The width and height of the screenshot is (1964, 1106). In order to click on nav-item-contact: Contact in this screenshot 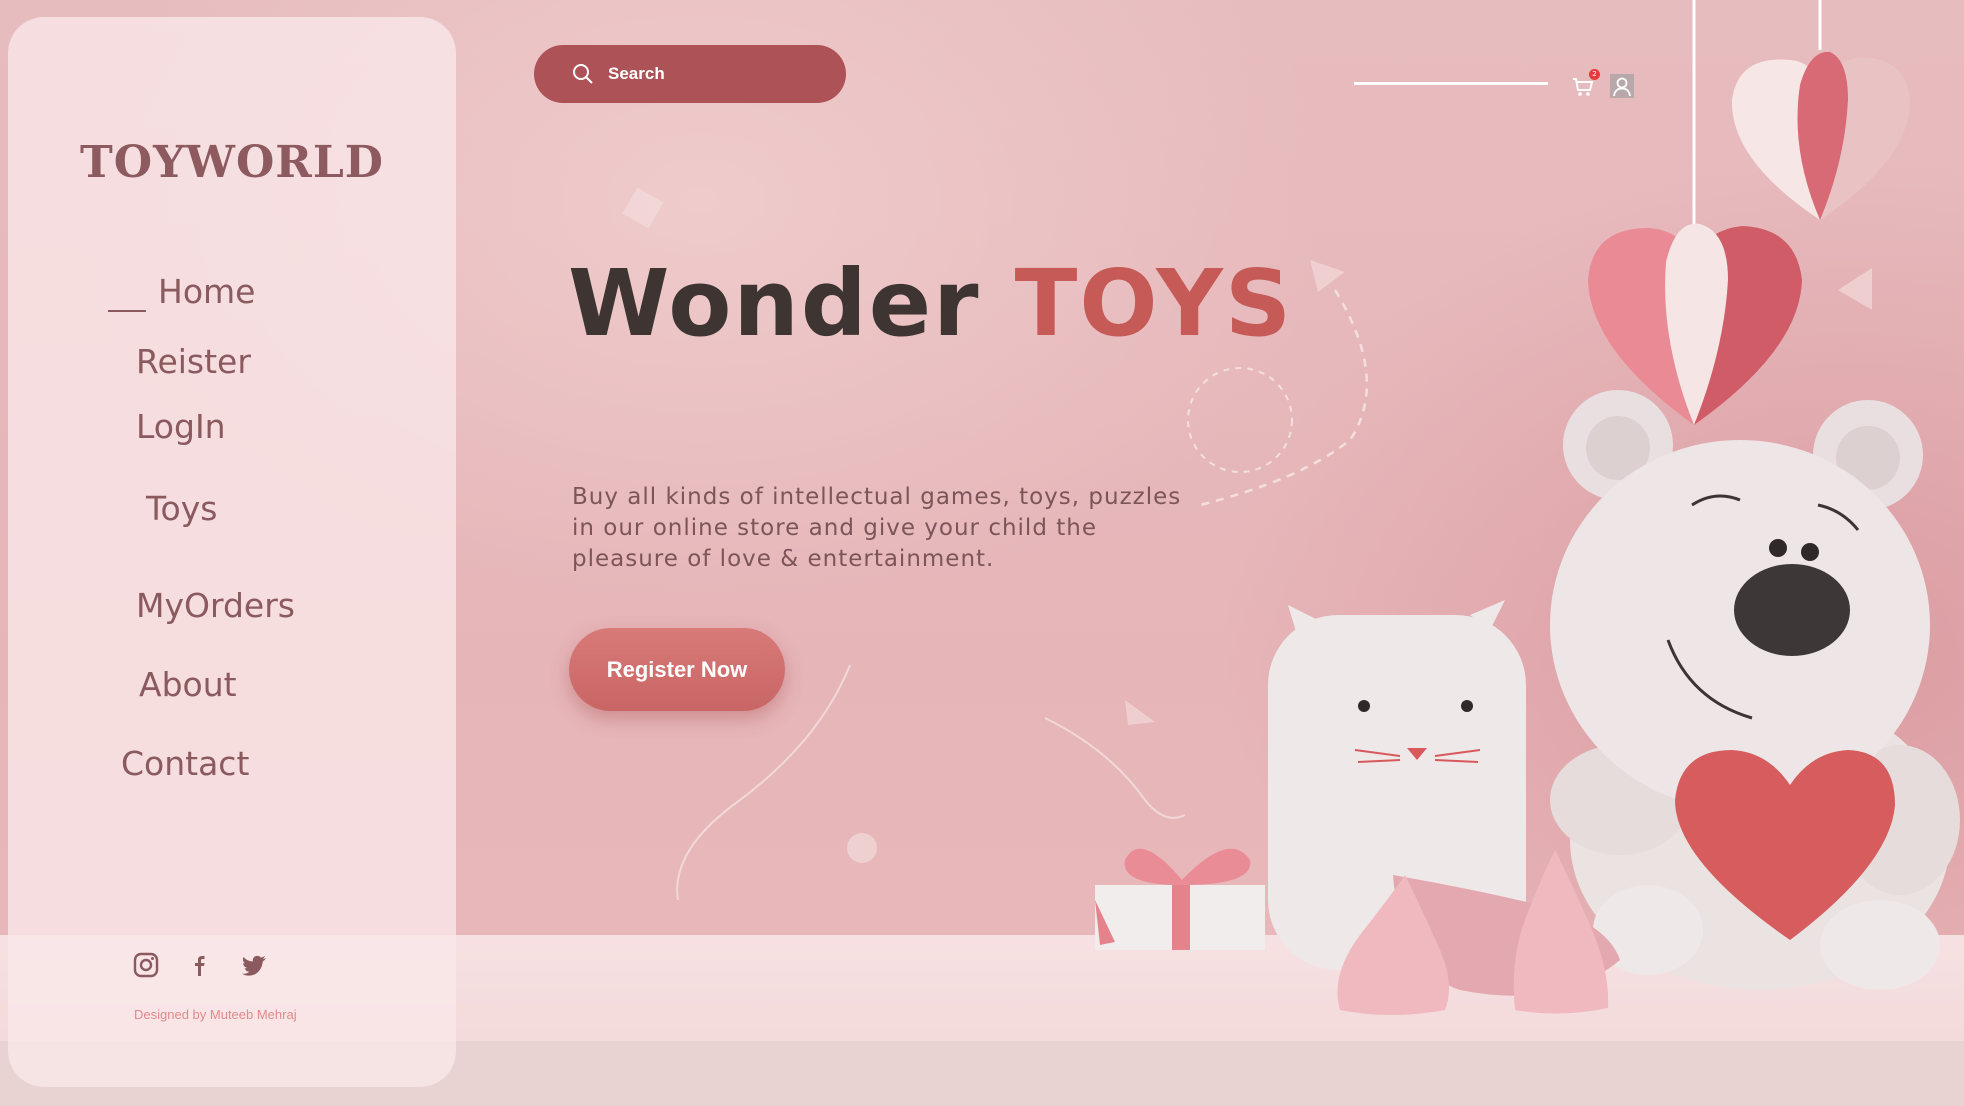, I will do `click(185, 763)`.